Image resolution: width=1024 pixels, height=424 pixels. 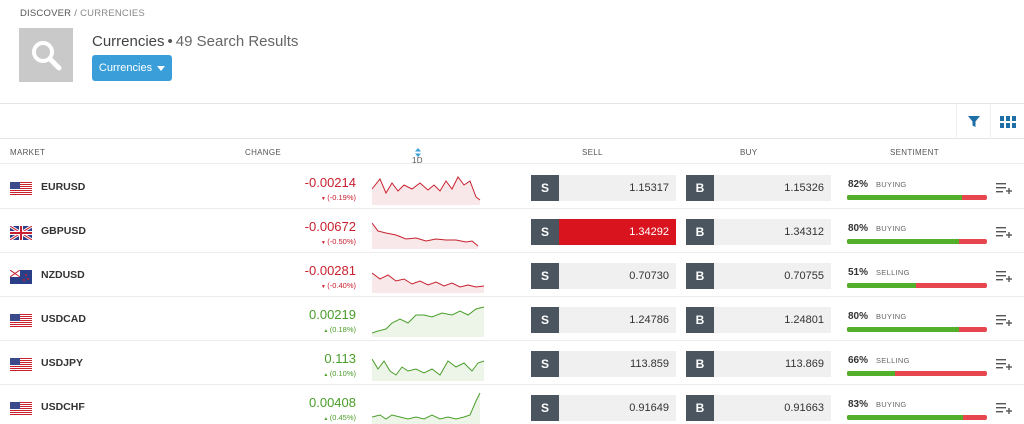 I want to click on change-value: -0.00672, so click(x=330, y=226).